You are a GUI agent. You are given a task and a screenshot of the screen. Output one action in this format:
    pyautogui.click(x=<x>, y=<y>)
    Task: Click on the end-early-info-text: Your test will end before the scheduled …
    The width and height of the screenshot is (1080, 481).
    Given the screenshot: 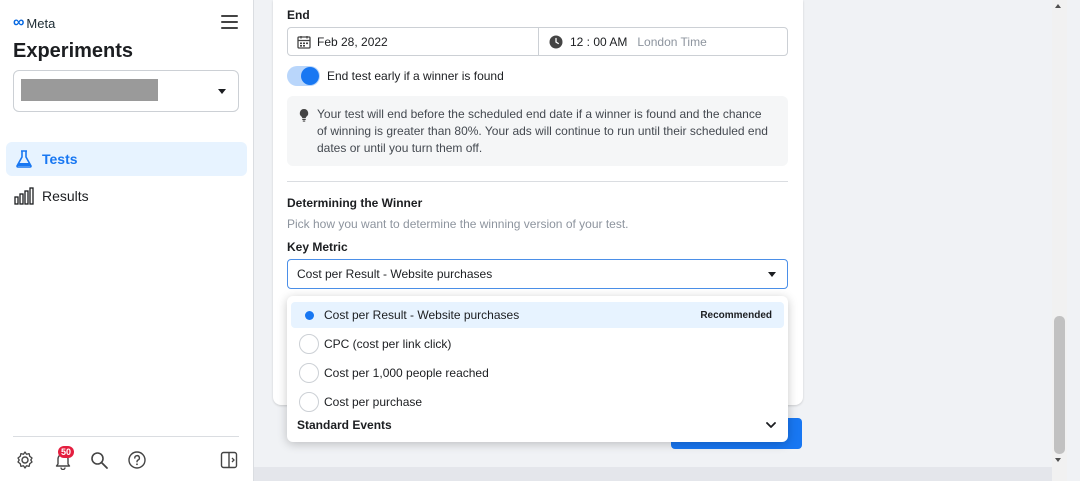 What is the action you would take?
    pyautogui.click(x=542, y=131)
    